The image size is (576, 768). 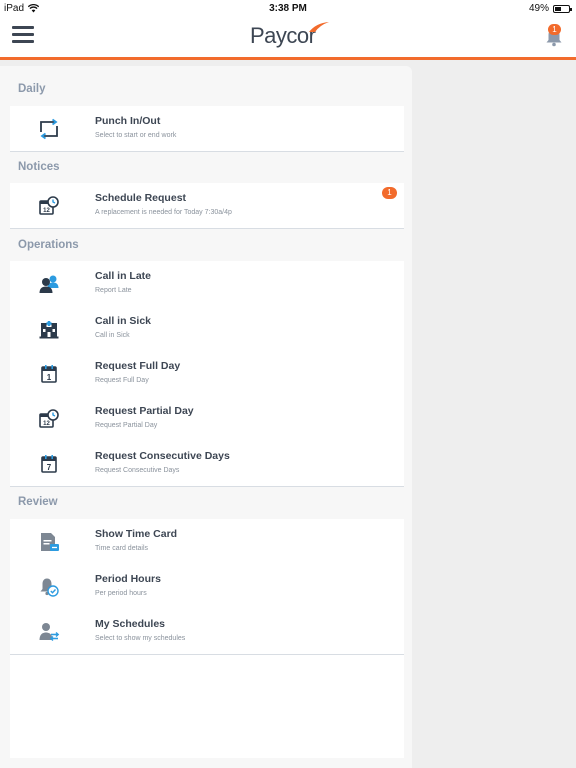 I want to click on menu-item-request-full-day: 1 Request Full Day Request Full Day, so click(x=207, y=373).